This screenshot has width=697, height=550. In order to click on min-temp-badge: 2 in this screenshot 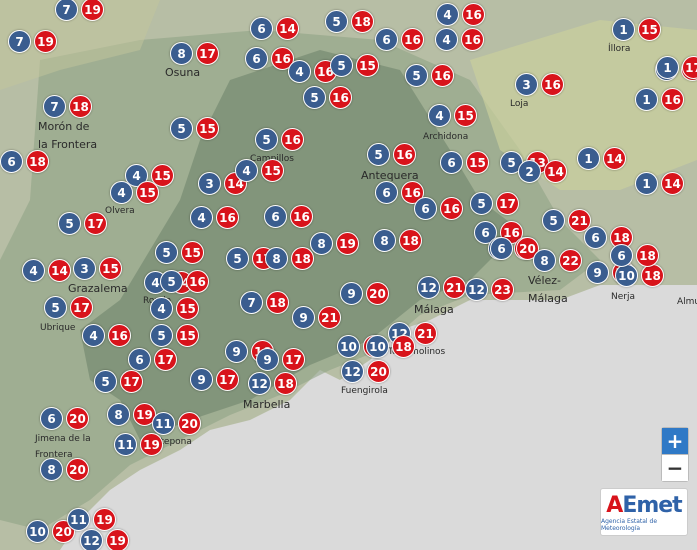, I will do `click(529, 171)`.